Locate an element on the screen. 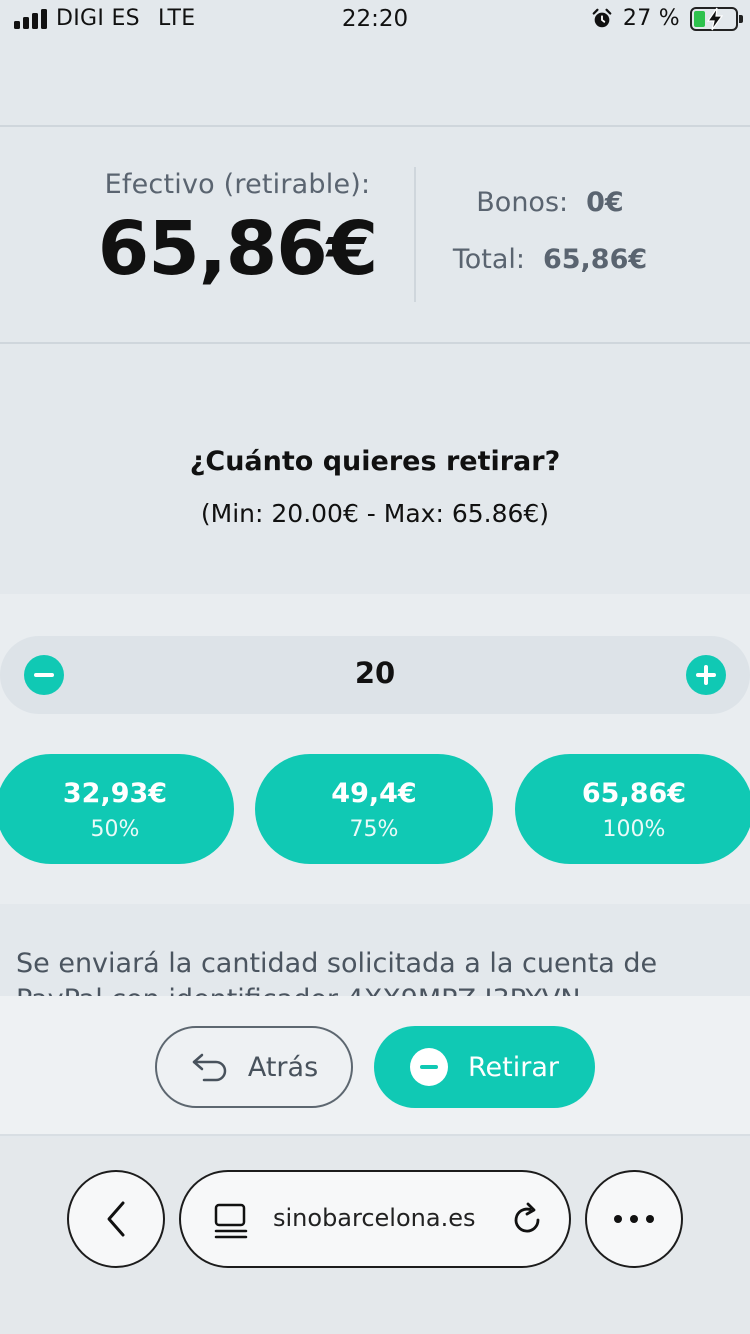  chevron-left-icon is located at coordinates (116, 1219).